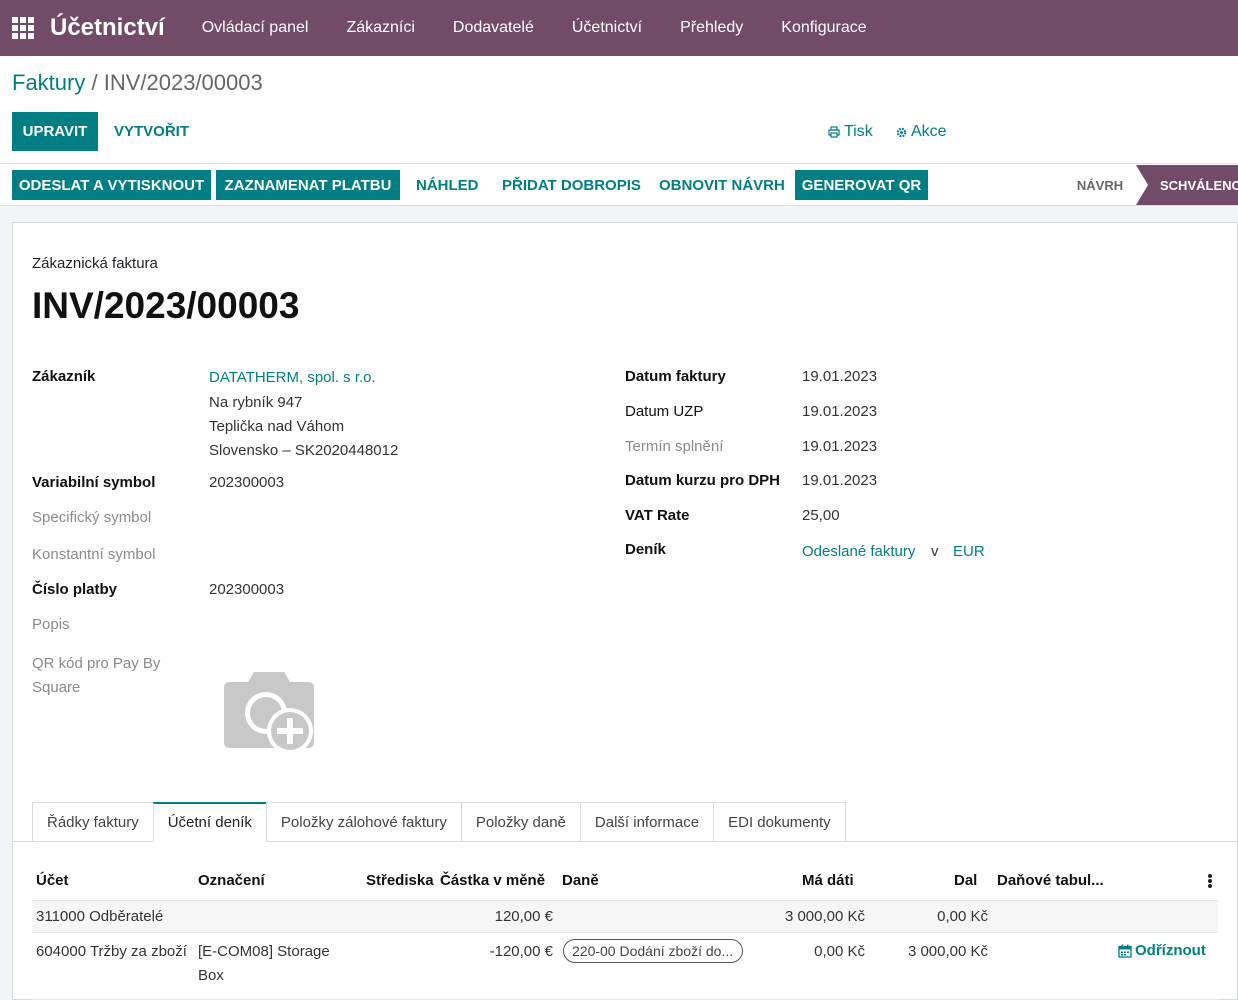 The image size is (1238, 1000). What do you see at coordinates (674, 446) in the screenshot?
I see `due-date-label: Termín splnění` at bounding box center [674, 446].